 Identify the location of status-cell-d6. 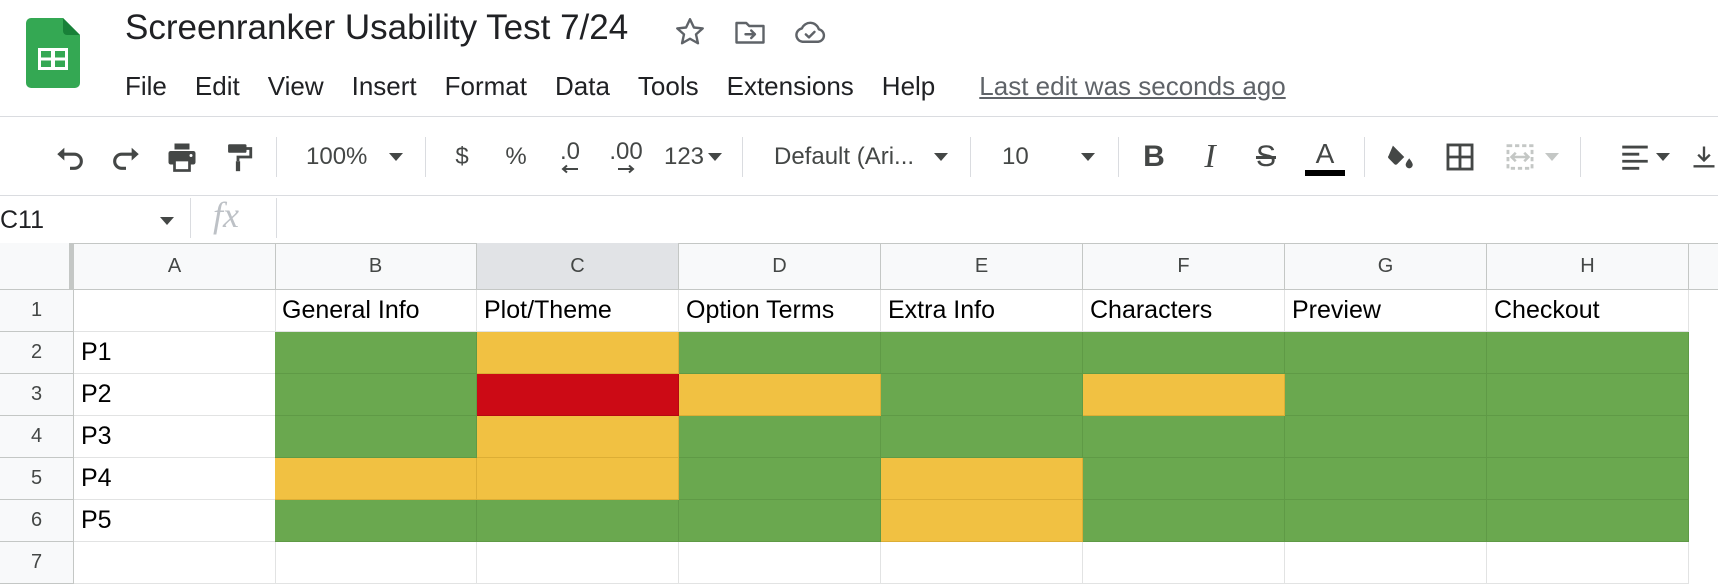
(780, 521).